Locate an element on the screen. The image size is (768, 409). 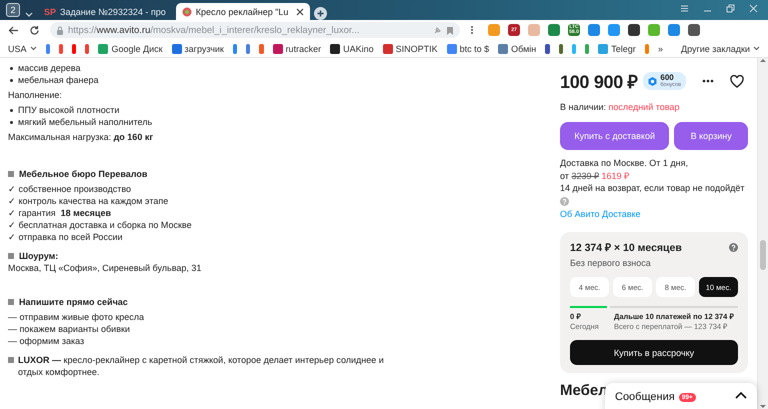
seller-heading: Мебел is located at coordinates (584, 390).